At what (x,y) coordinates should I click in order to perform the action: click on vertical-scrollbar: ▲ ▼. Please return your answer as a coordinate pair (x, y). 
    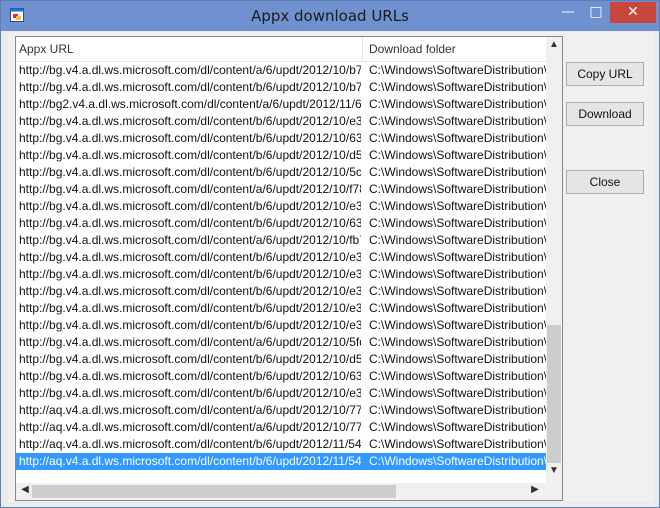
    Looking at the image, I should click on (554, 260).